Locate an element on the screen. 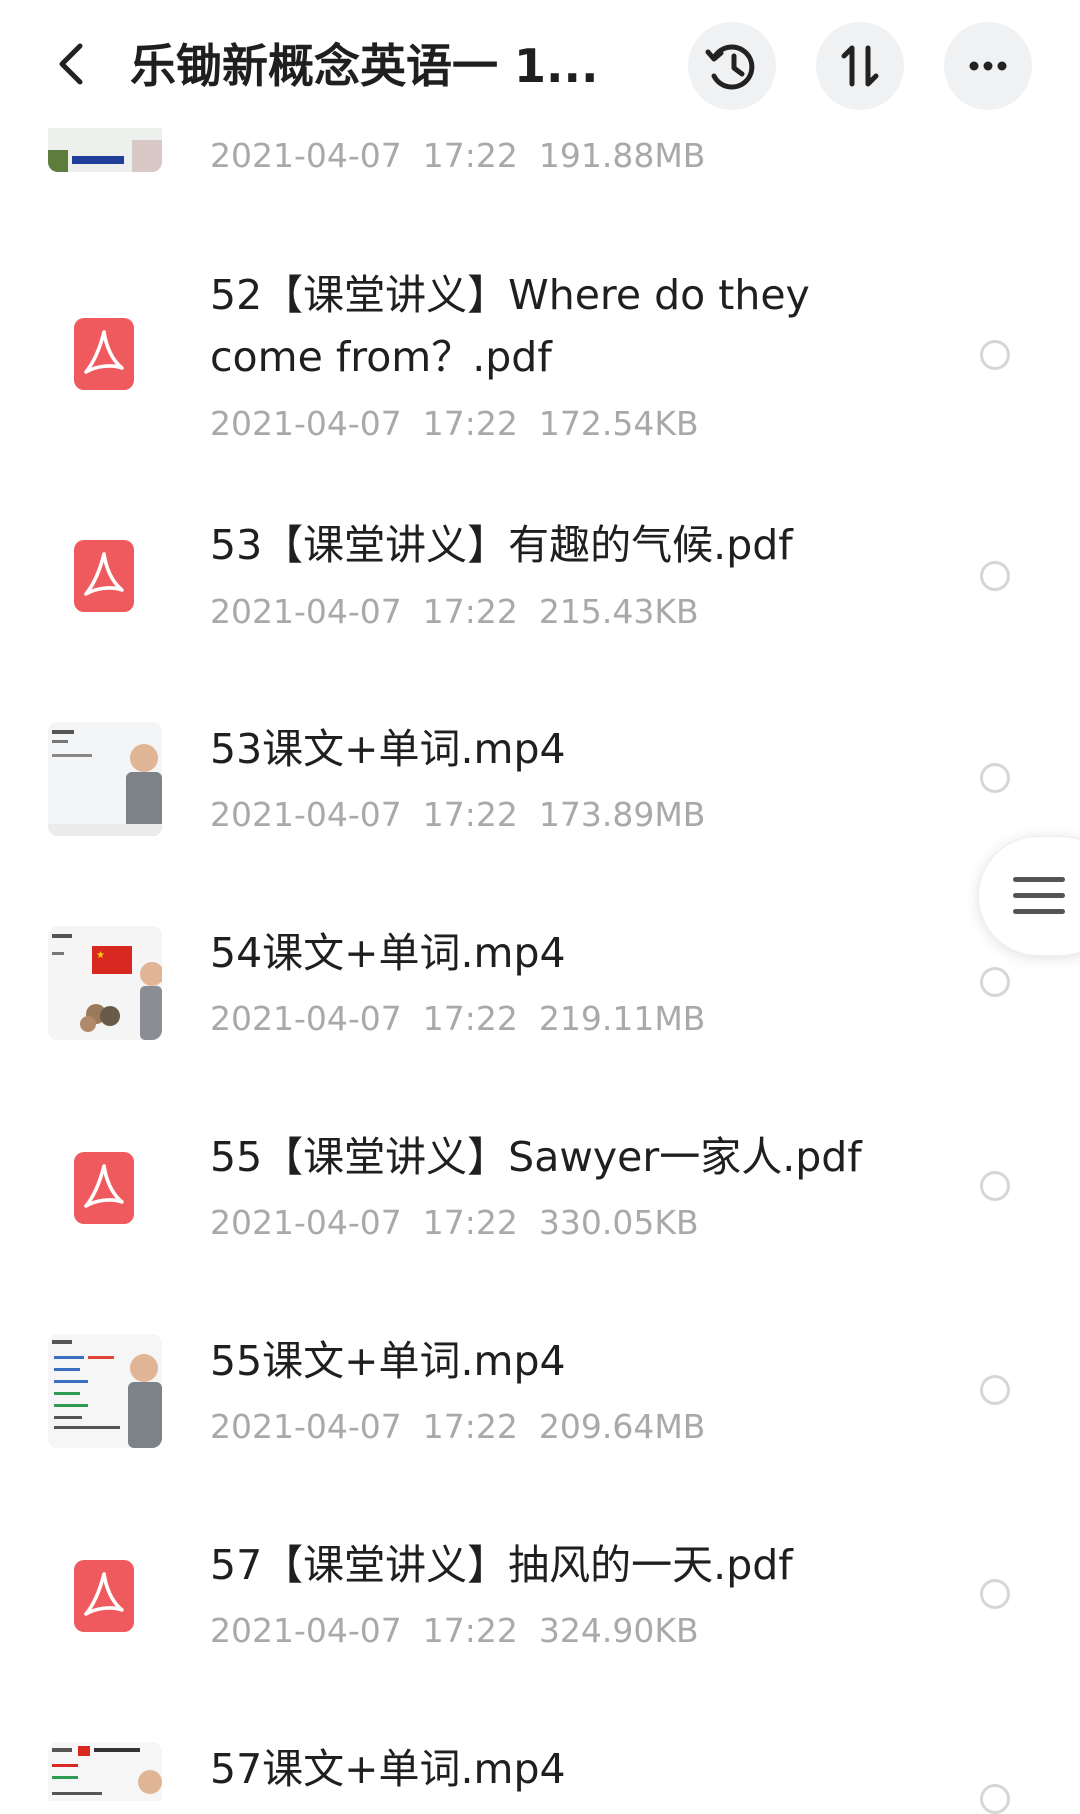 This screenshot has height=1814, width=1080. history-button is located at coordinates (732, 66).